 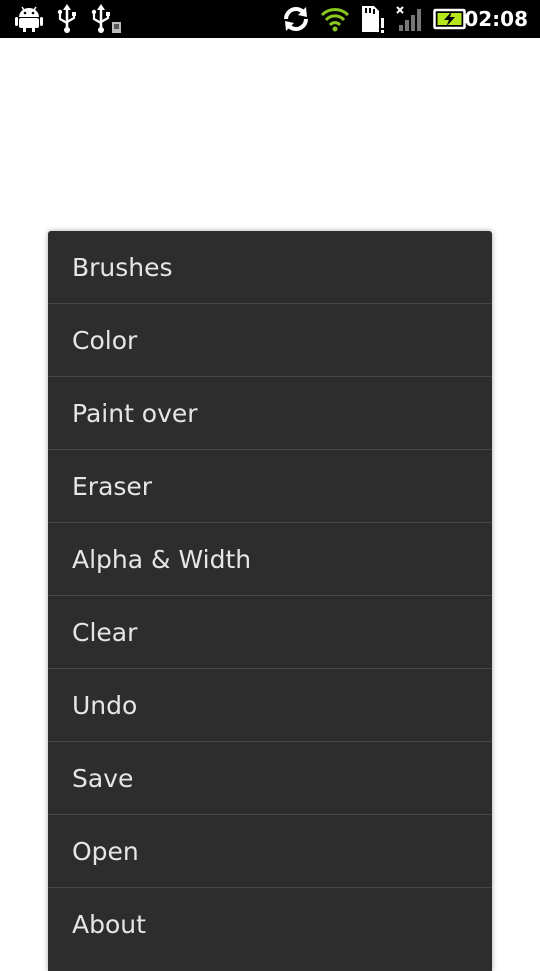 I want to click on menu-item-label: Eraser, so click(x=112, y=486).